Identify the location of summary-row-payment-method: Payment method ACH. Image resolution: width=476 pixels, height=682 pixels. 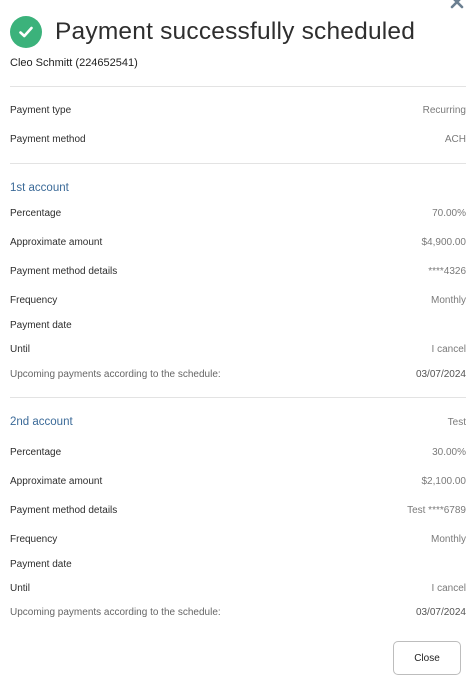
(238, 139).